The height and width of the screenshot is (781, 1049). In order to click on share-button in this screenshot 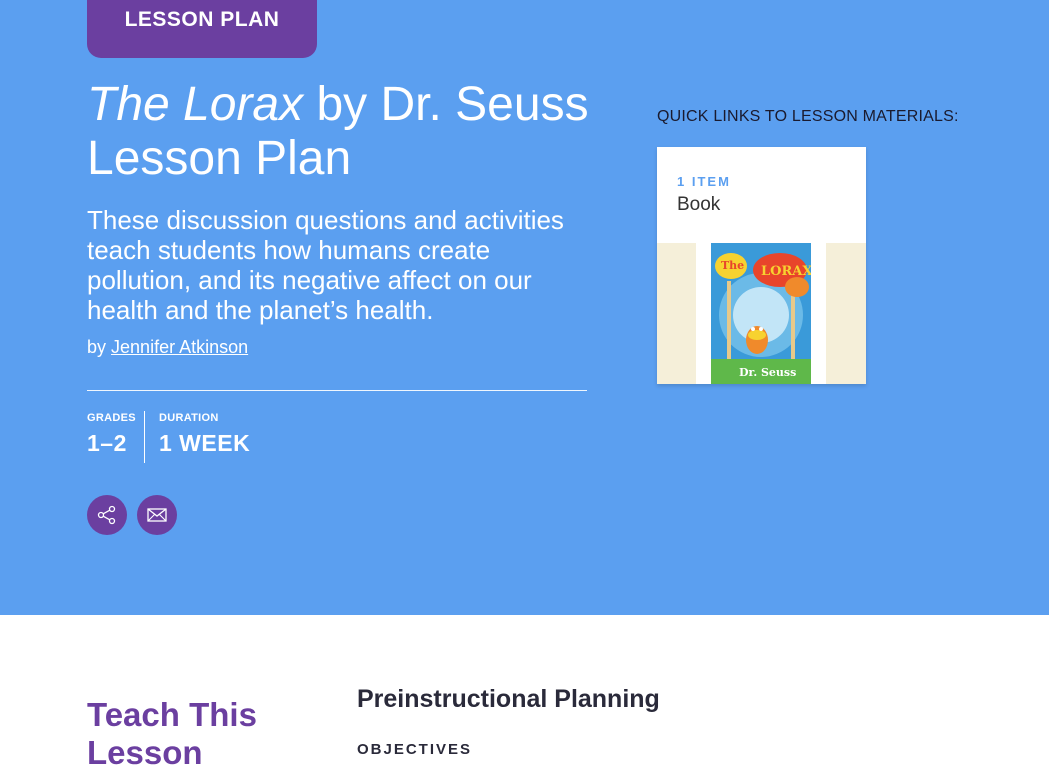, I will do `click(107, 515)`.